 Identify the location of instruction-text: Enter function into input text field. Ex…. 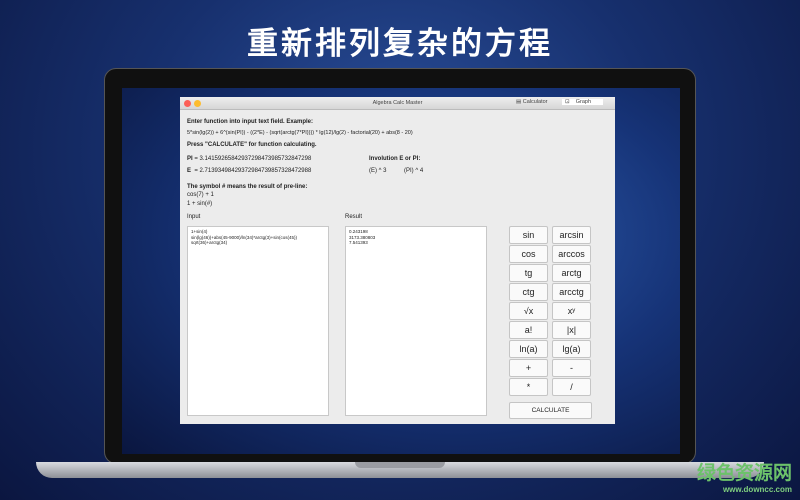
(250, 122).